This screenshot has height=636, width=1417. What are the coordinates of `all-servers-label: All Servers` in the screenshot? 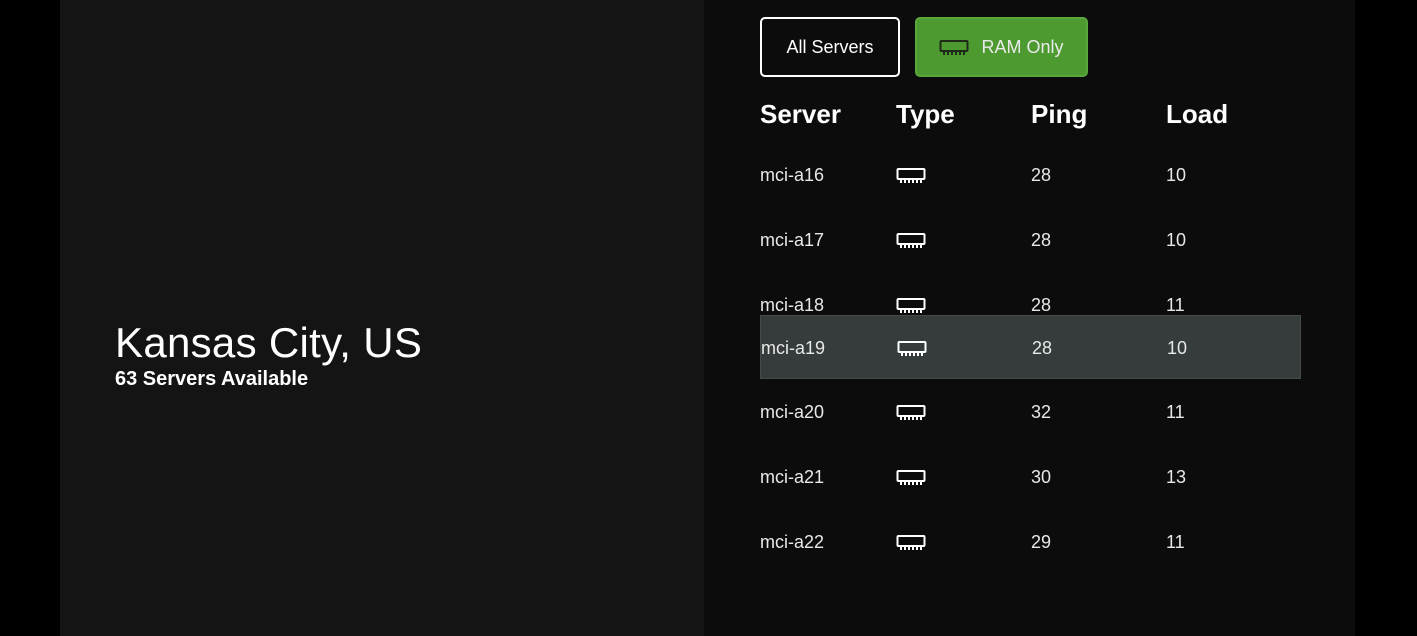 It's located at (830, 46).